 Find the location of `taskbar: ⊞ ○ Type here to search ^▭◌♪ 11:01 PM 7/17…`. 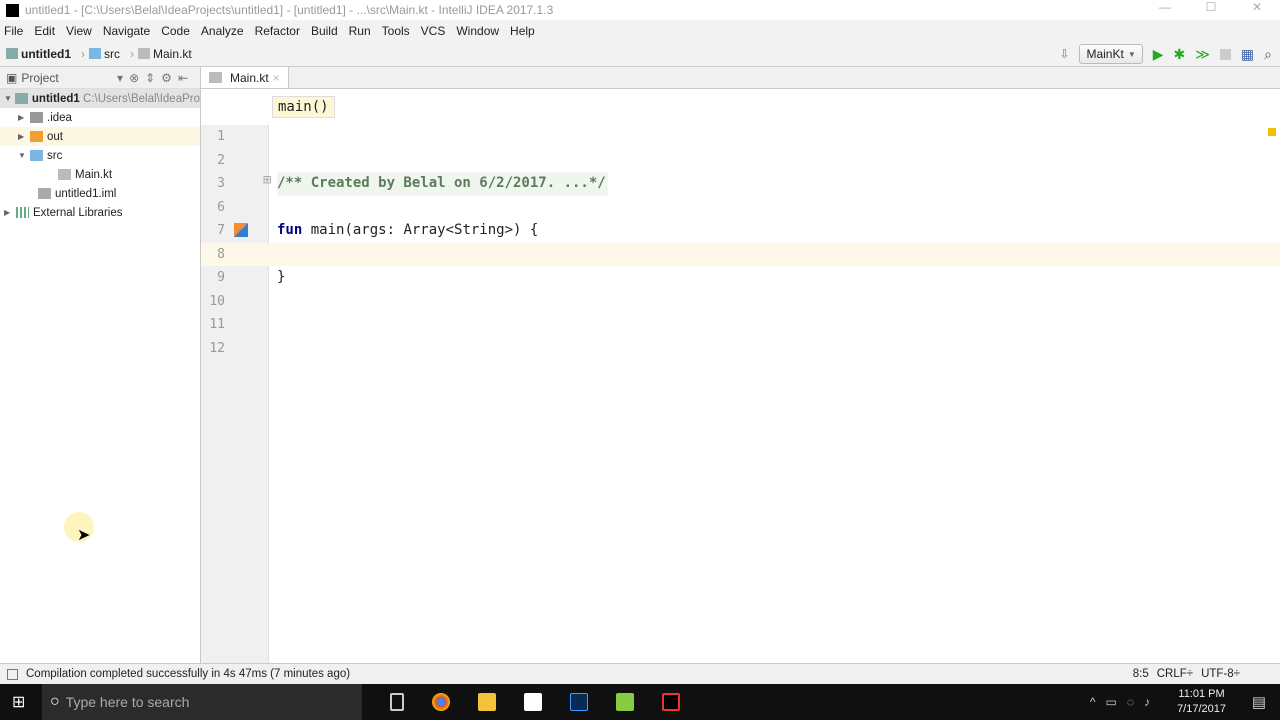

taskbar: ⊞ ○ Type here to search ^▭◌♪ 11:01 PM 7/17… is located at coordinates (640, 702).